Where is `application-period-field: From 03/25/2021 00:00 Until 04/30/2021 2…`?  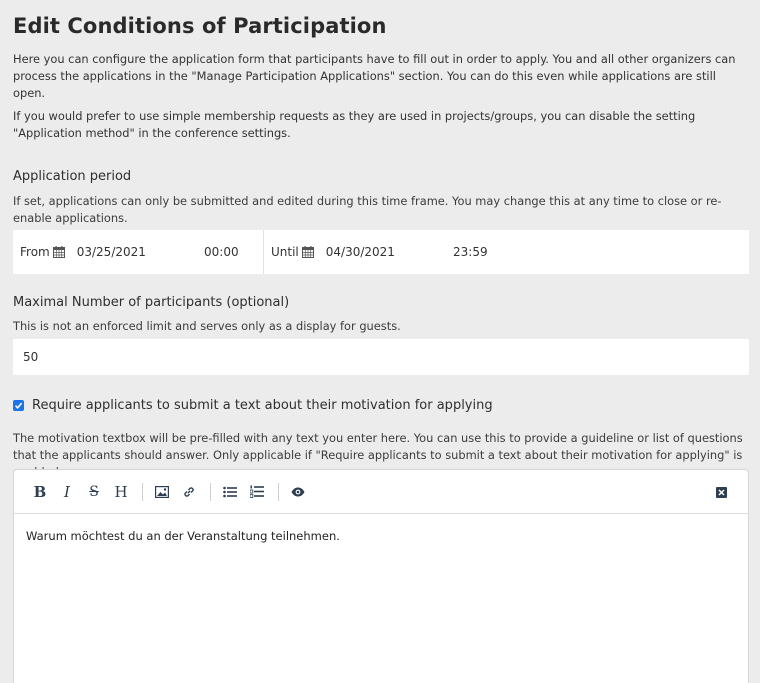 application-period-field: From 03/25/2021 00:00 Until 04/30/2021 2… is located at coordinates (381, 252).